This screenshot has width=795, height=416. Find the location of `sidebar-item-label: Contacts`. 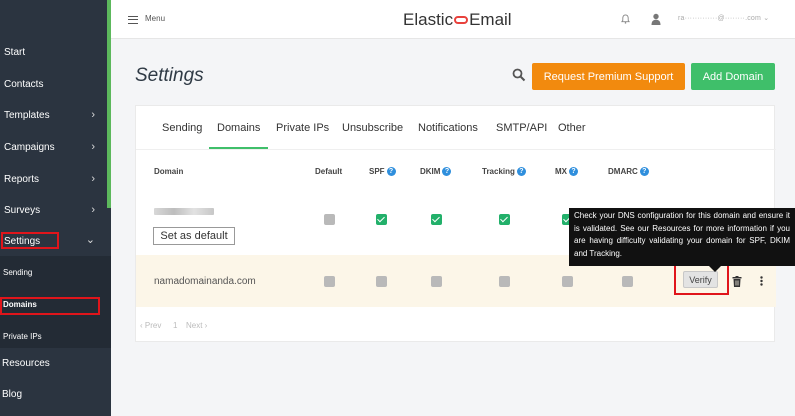

sidebar-item-label: Contacts is located at coordinates (24, 84).